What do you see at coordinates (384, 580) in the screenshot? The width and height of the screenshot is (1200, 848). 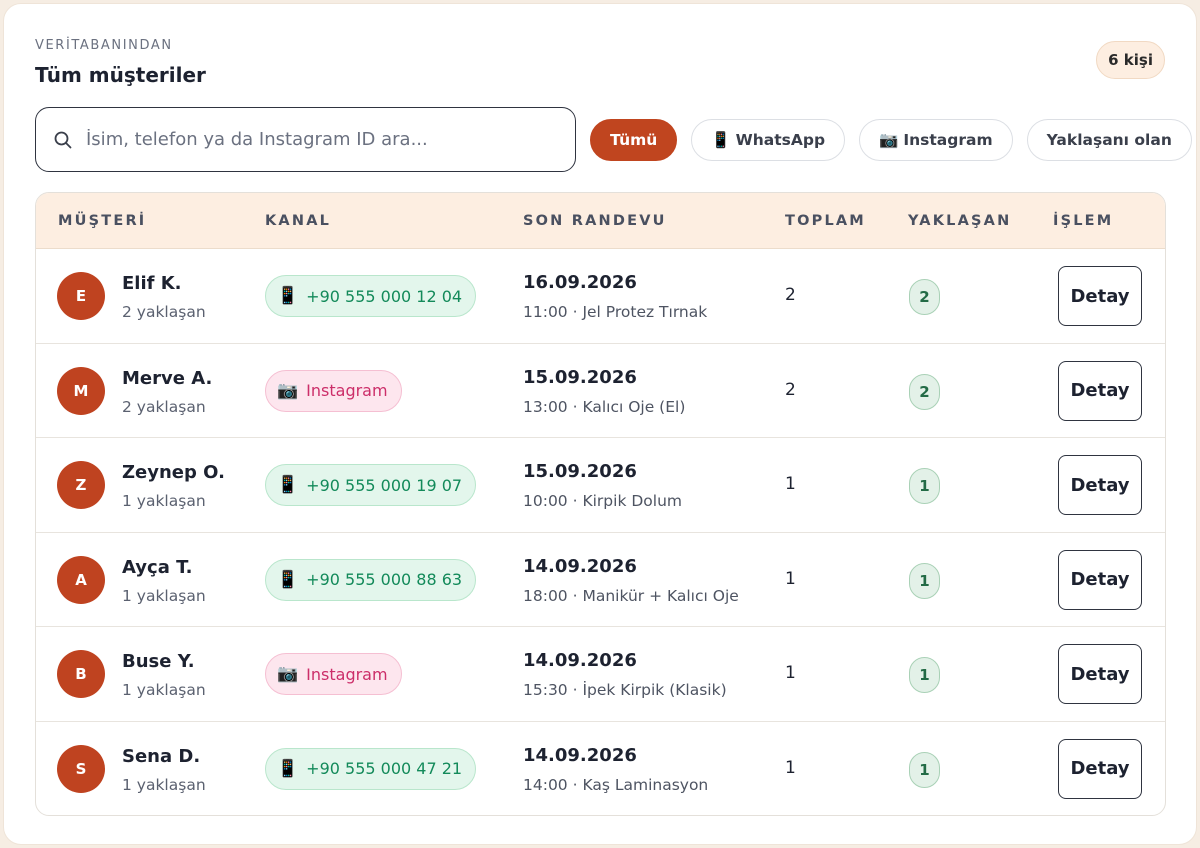 I see `channel-text: +90 555 000 88 63` at bounding box center [384, 580].